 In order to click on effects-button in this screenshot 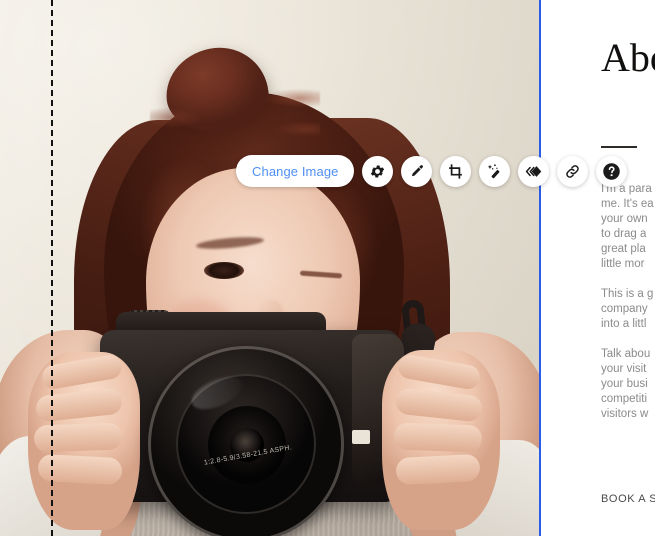, I will do `click(495, 171)`.